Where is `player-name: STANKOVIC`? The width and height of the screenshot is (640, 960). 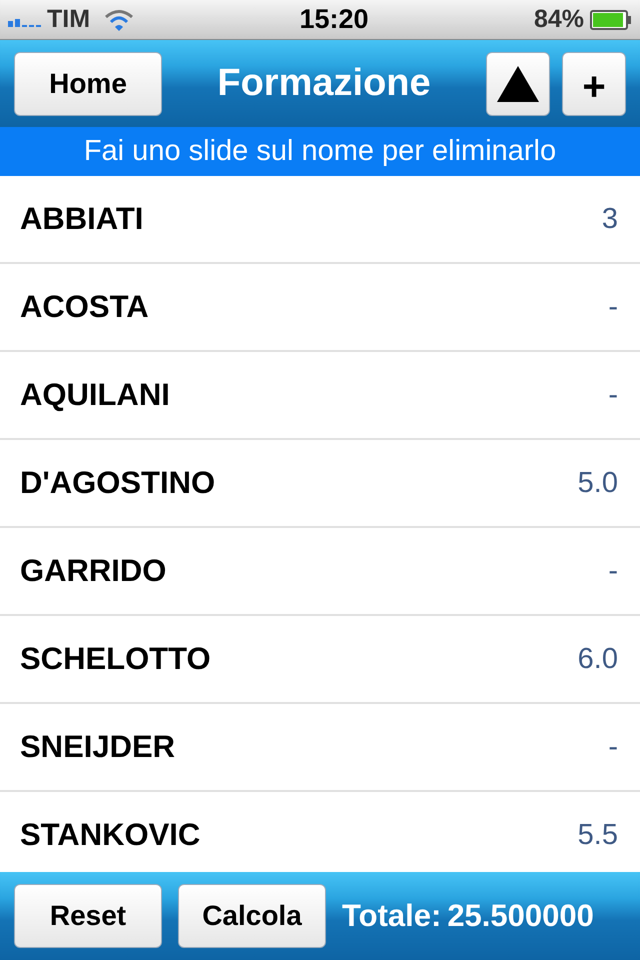
player-name: STANKOVIC is located at coordinates (110, 835).